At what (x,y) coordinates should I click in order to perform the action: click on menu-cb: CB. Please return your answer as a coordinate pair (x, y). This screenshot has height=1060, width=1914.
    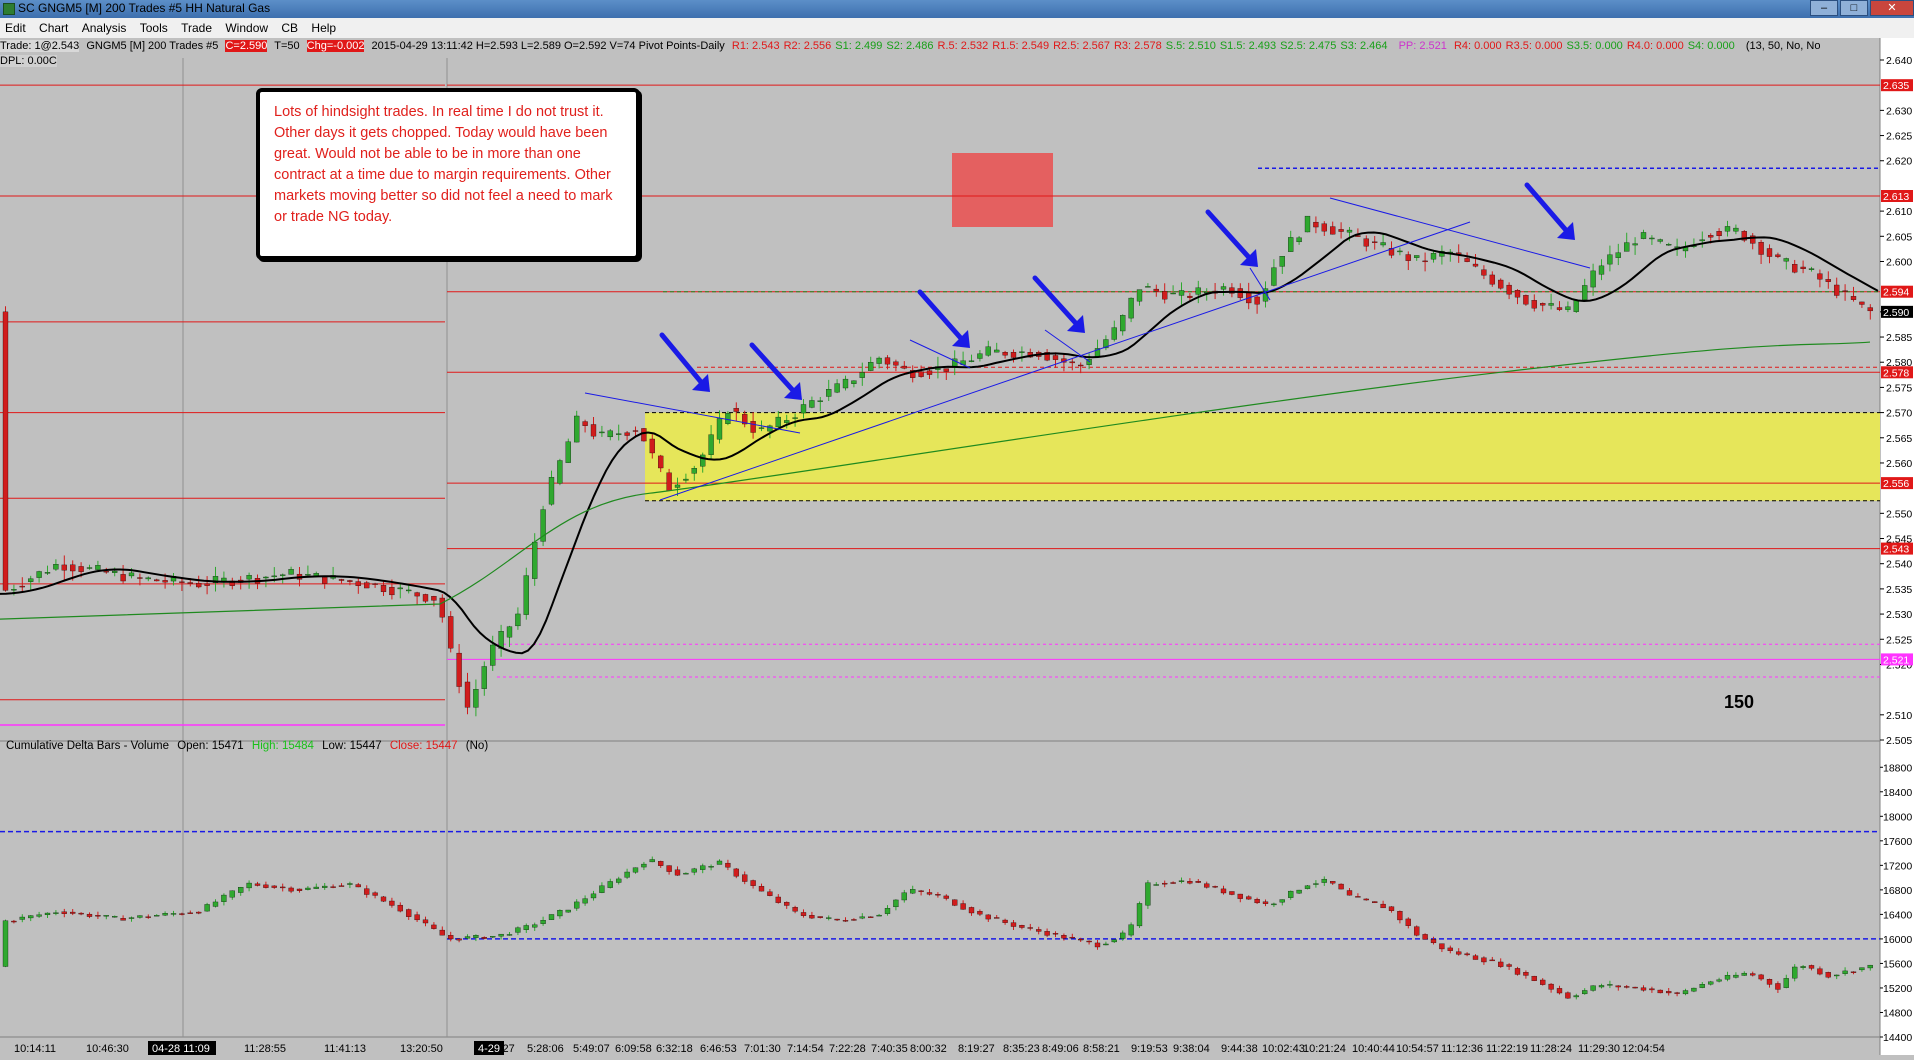
    Looking at the image, I should click on (289, 27).